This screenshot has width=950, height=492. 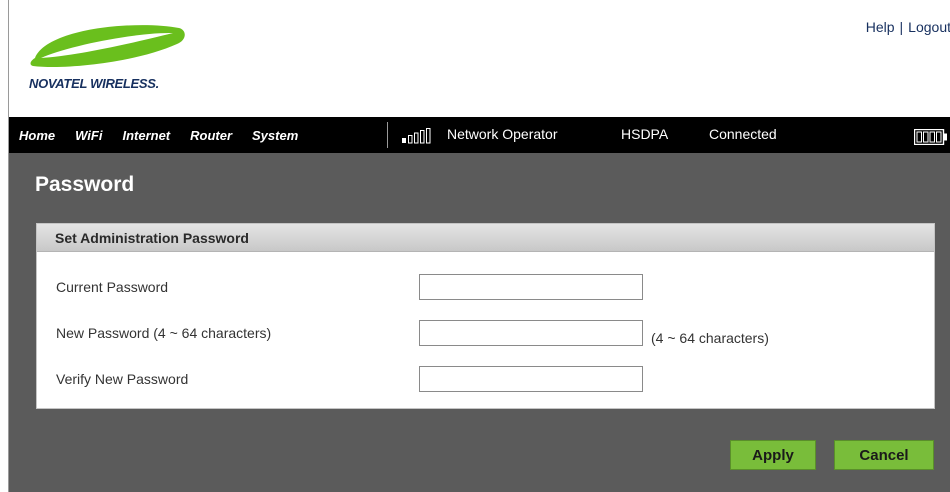 What do you see at coordinates (107, 46) in the screenshot?
I see `logo-swoosh-icon` at bounding box center [107, 46].